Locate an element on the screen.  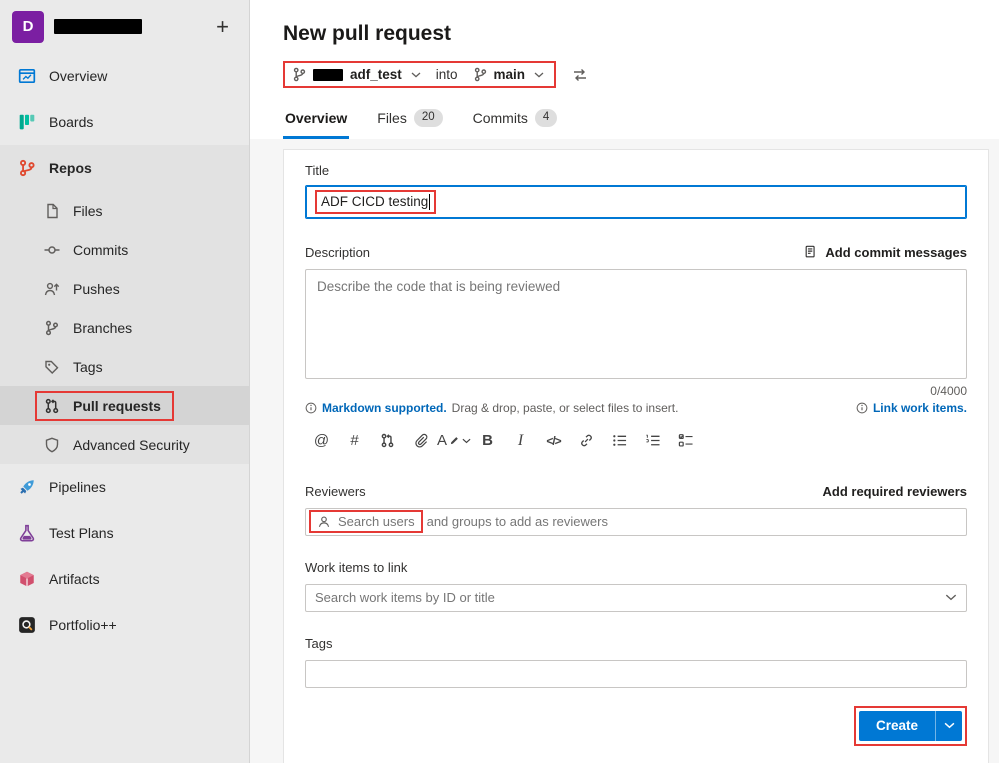
bulleted-list-button is located at coordinates (619, 441).